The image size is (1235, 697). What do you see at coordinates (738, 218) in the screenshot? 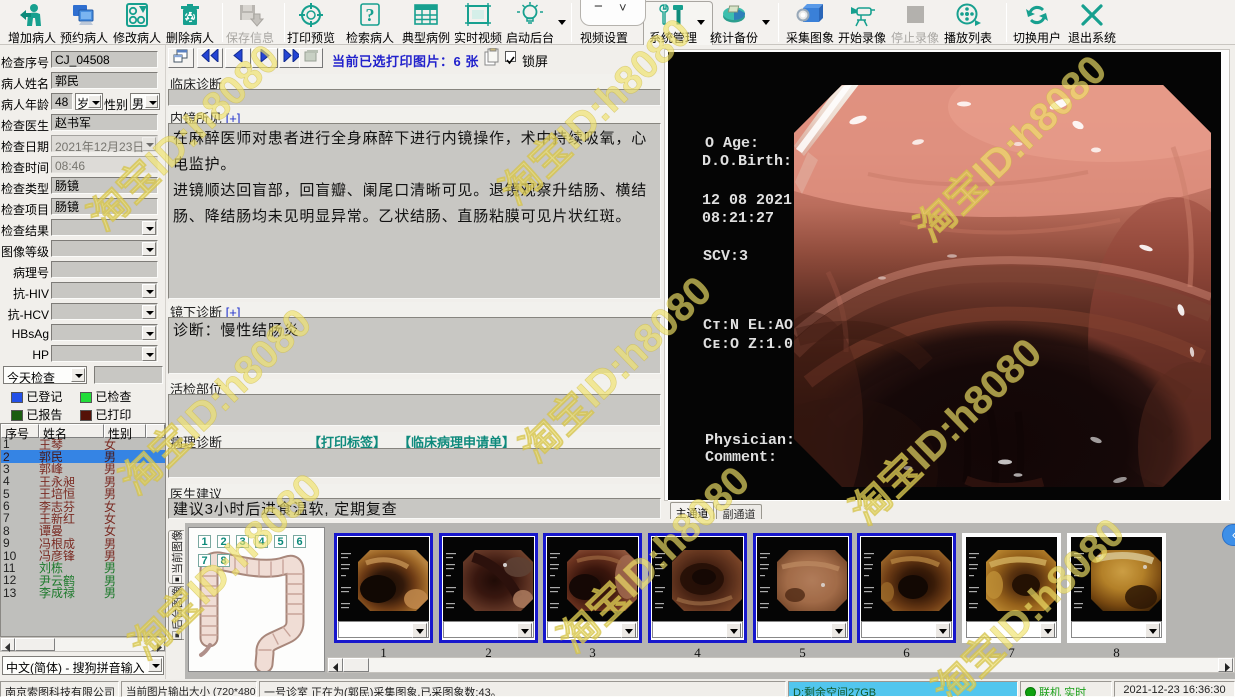
I see `svg-text: 08:21:27` at bounding box center [738, 218].